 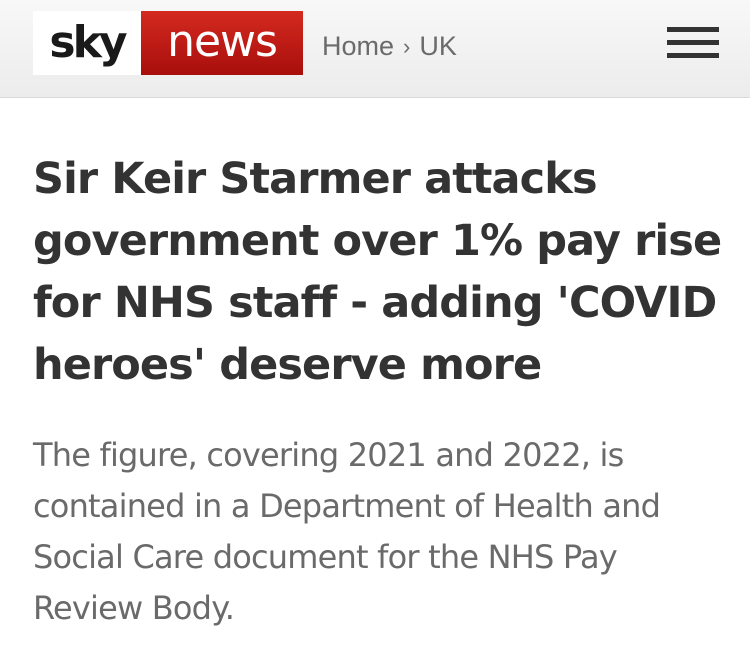 I want to click on breadcrumb-home-link: Home, so click(x=358, y=46).